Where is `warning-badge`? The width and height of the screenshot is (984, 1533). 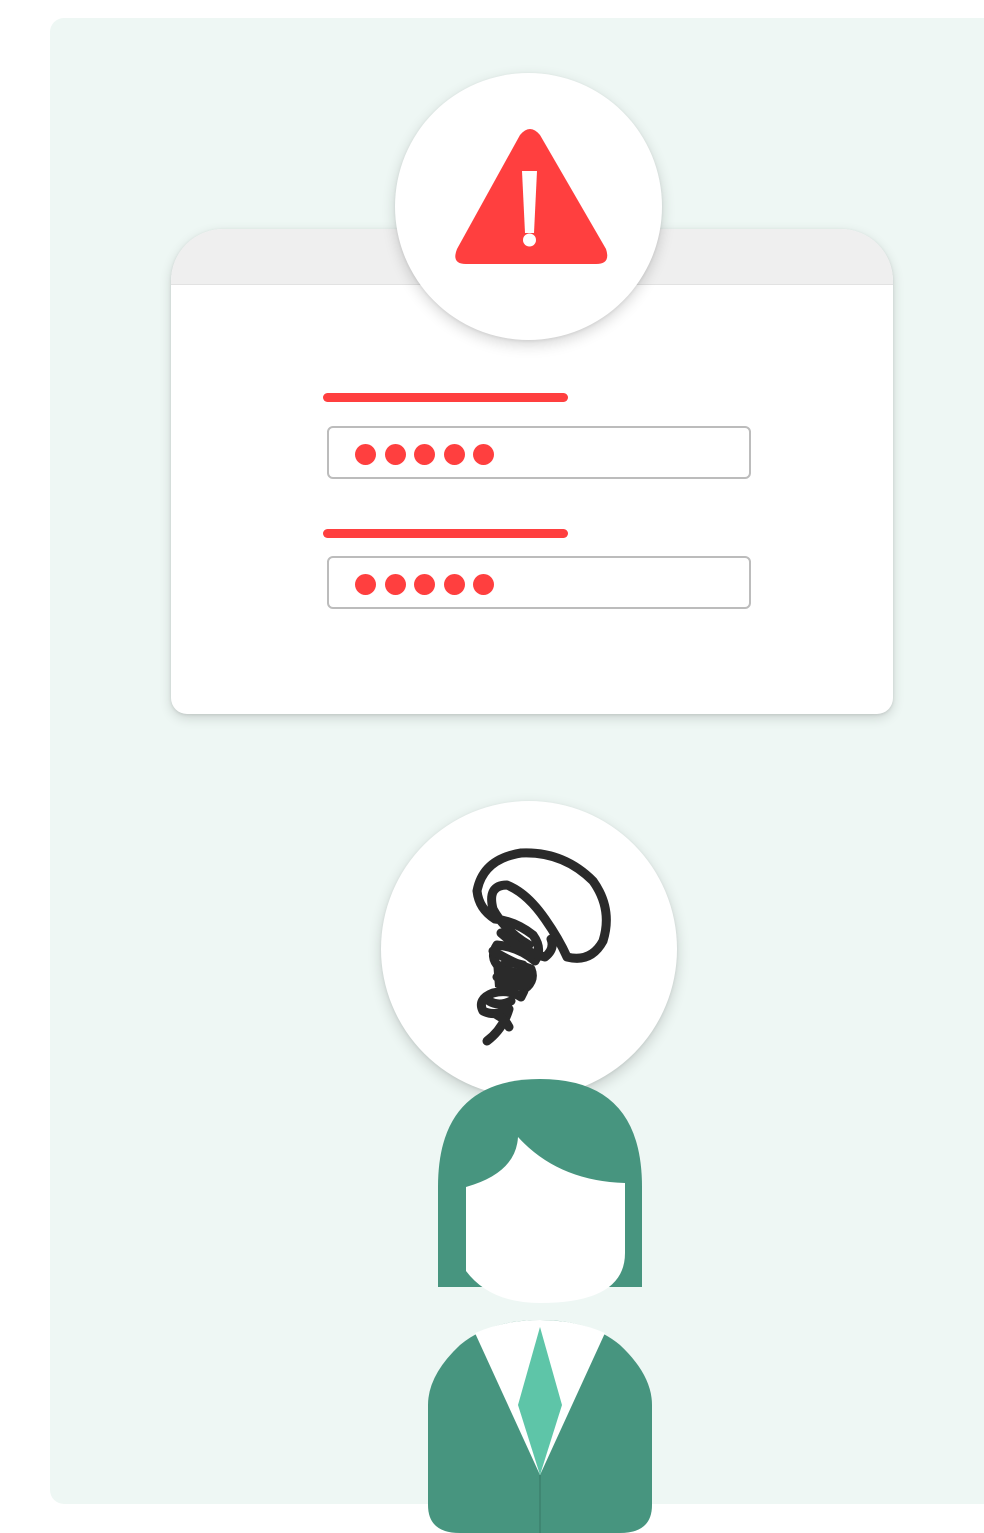 warning-badge is located at coordinates (528, 206).